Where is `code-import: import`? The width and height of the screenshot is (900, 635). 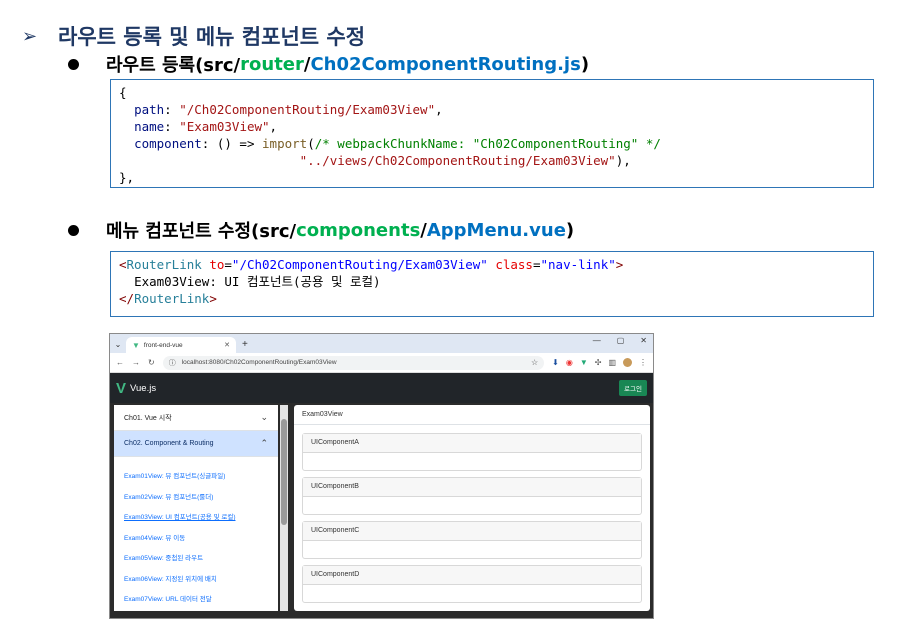
code-import: import is located at coordinates (285, 143).